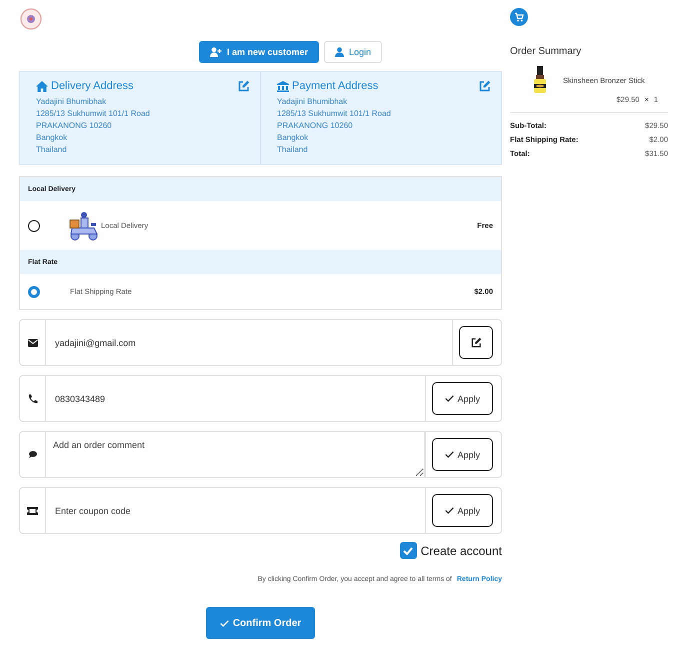 This screenshot has height=658, width=673. I want to click on envelope-icon, so click(33, 342).